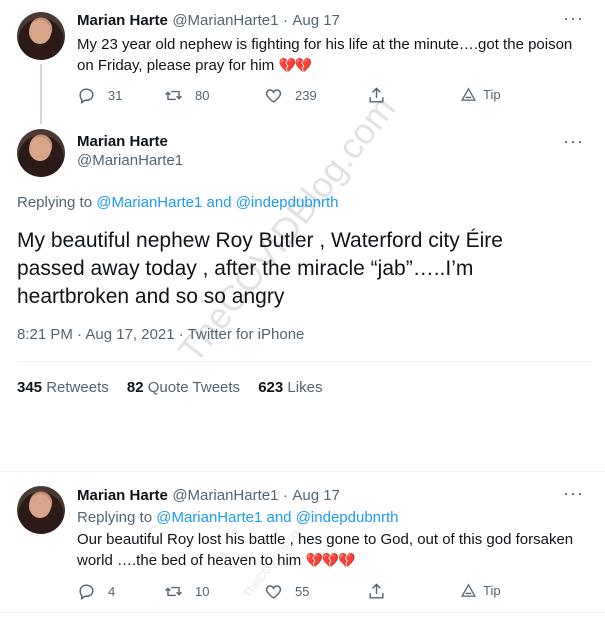 Image resolution: width=605 pixels, height=618 pixels. Describe the element at coordinates (304, 361) in the screenshot. I see `divider` at that location.